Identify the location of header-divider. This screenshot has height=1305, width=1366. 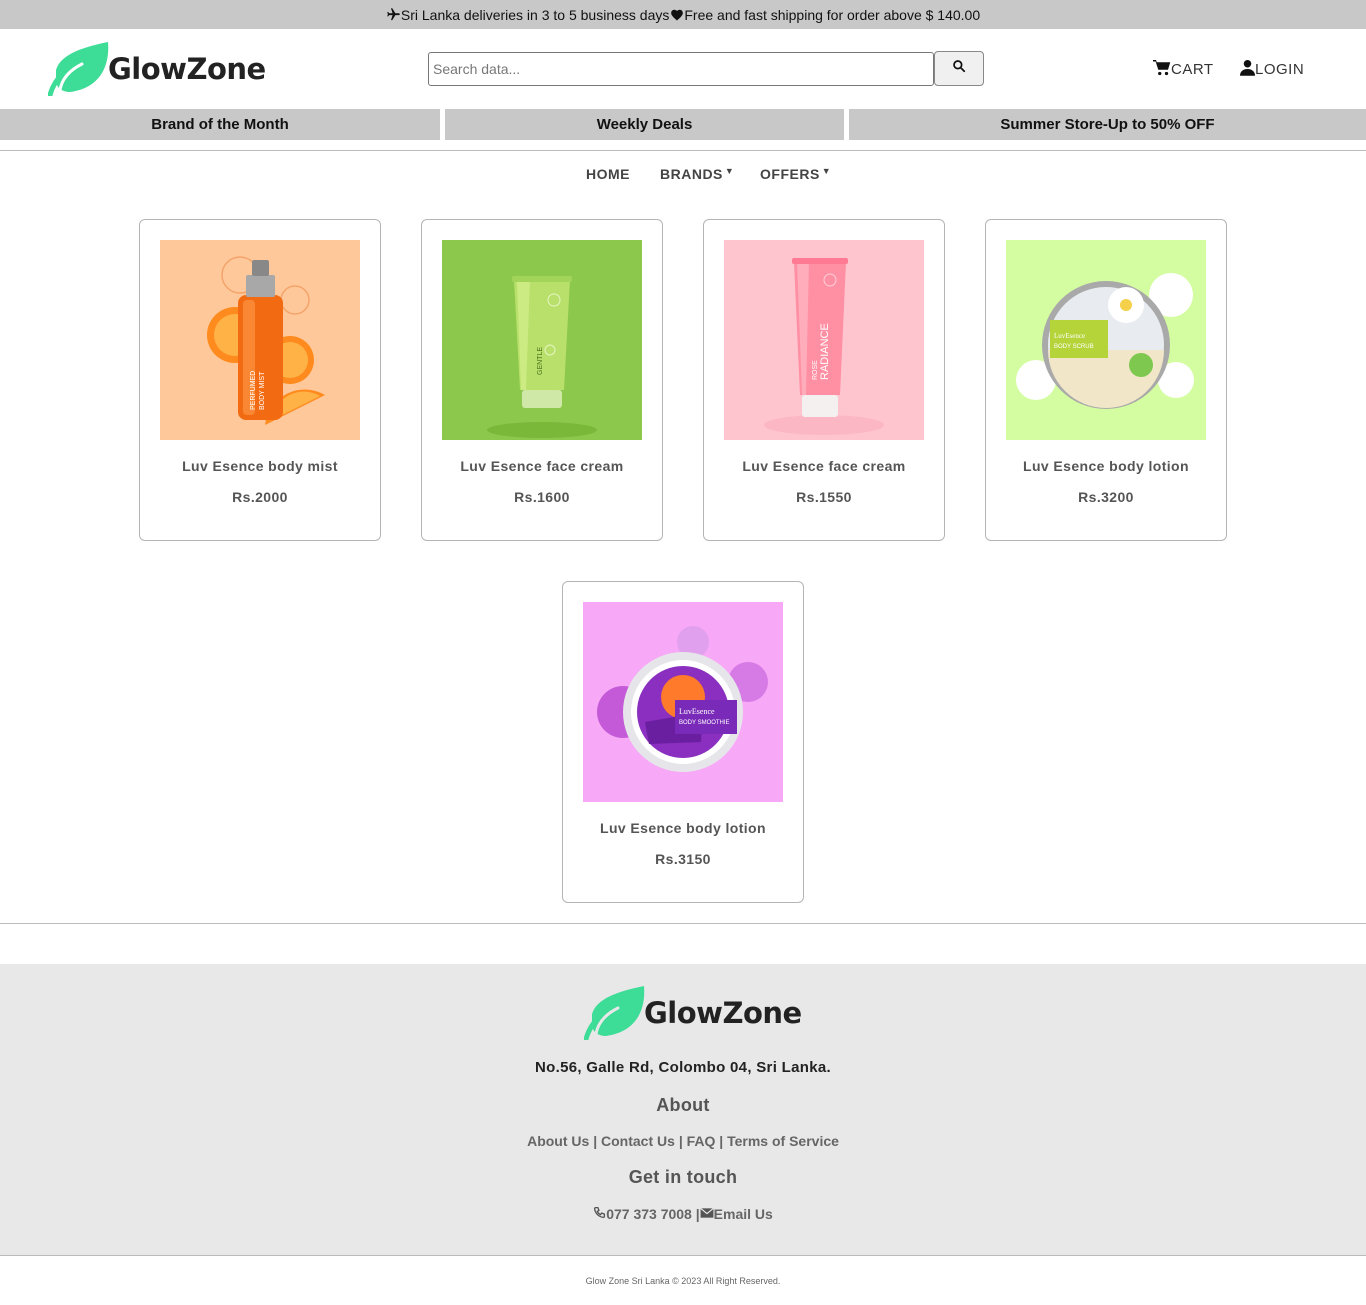
(683, 150).